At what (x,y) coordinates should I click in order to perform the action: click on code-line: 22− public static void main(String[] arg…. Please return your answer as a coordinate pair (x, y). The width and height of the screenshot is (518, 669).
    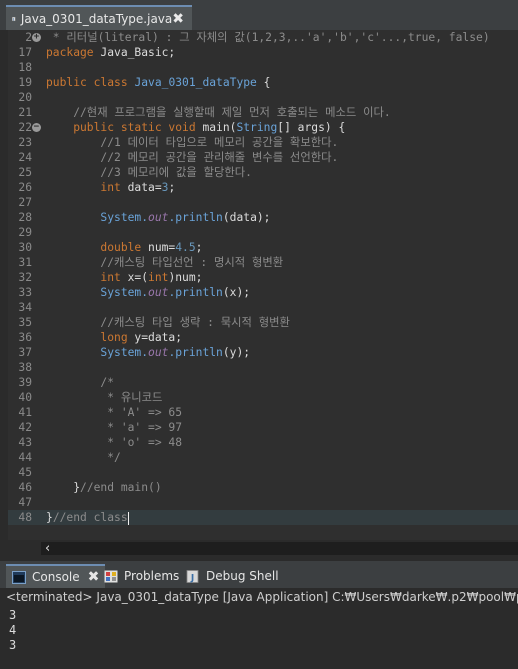
    Looking at the image, I should click on (263, 127).